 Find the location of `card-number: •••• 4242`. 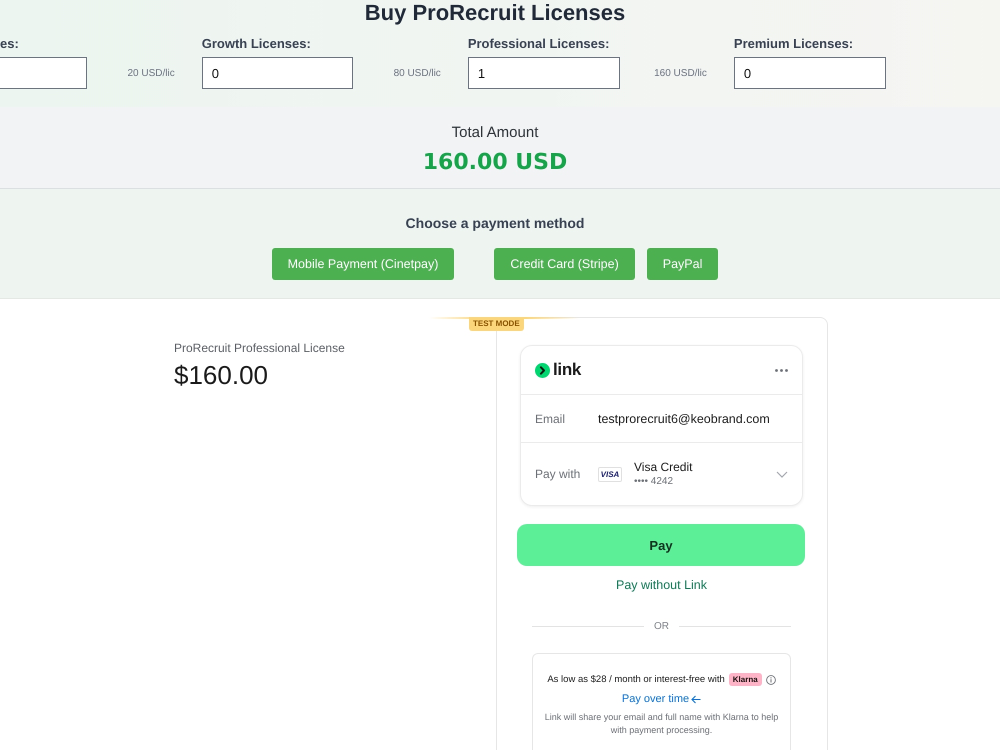

card-number: •••• 4242 is located at coordinates (654, 481).